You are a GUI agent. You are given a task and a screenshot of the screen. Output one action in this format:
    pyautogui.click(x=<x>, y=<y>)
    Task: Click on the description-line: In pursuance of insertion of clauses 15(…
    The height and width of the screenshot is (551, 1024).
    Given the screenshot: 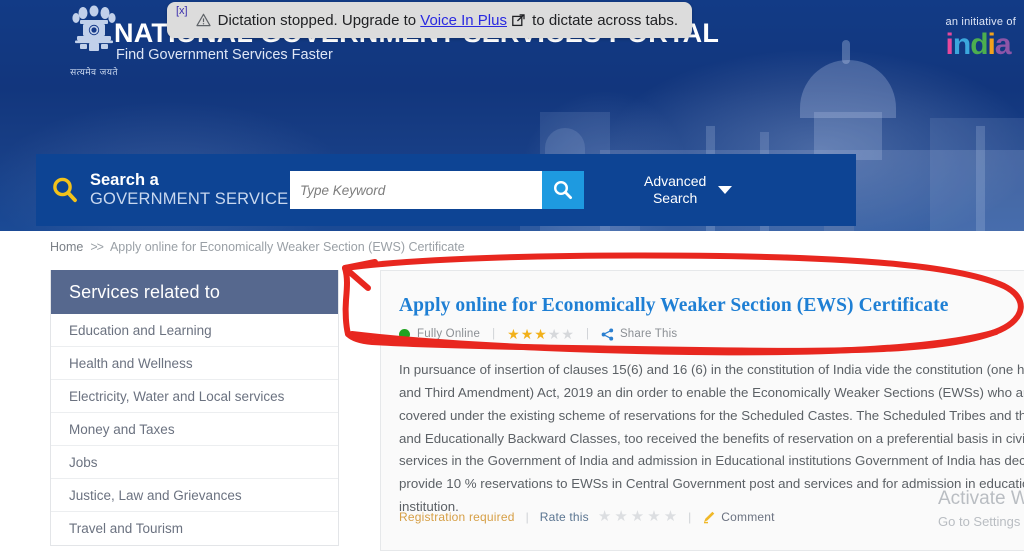 What is the action you would take?
    pyautogui.click(x=711, y=369)
    